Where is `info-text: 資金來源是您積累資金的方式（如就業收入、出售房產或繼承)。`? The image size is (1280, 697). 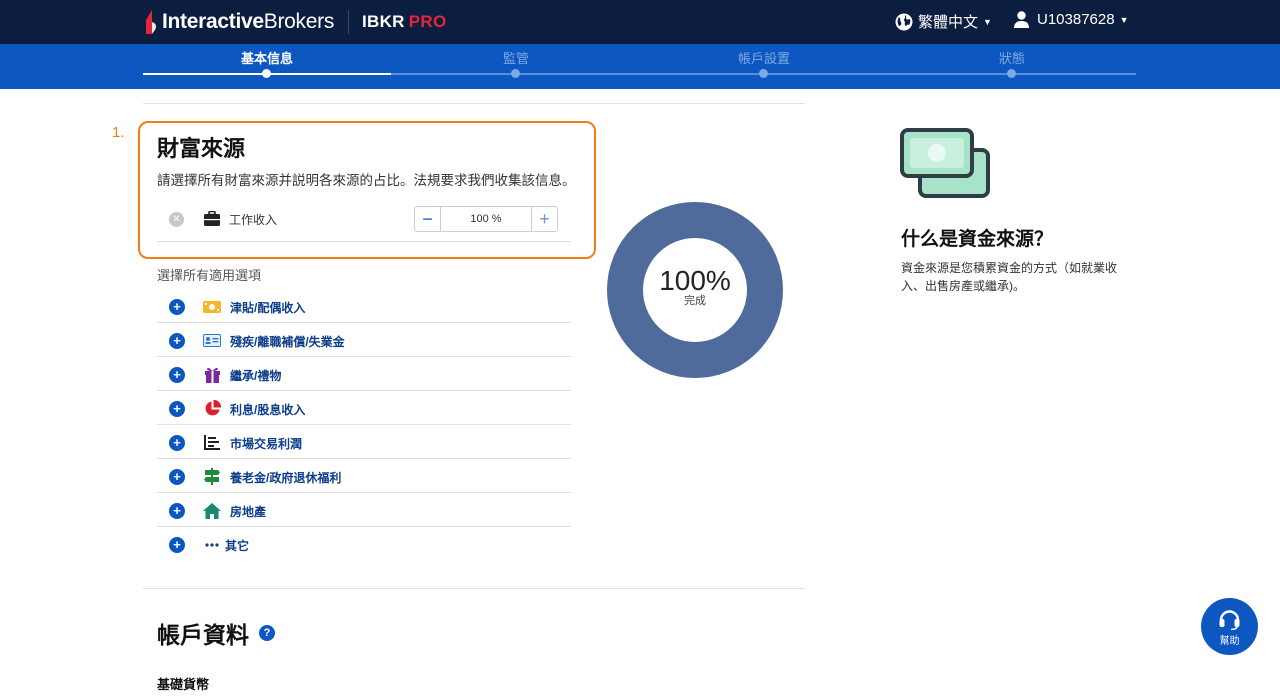
info-text: 資金來源是您積累資金的方式（如就業收入、出售房產或繼承)。 is located at coordinates (1009, 277).